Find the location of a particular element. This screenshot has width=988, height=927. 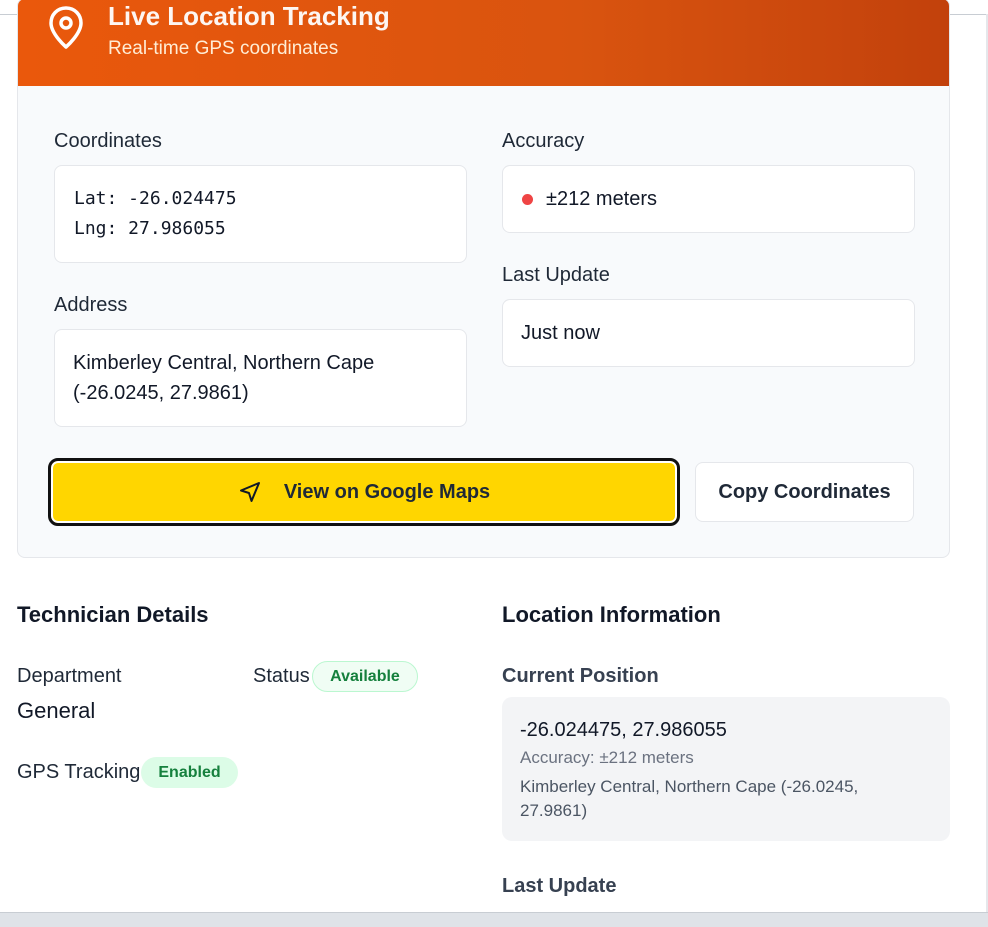

copy-coordinates-button: Copy Coordinates is located at coordinates (804, 492).